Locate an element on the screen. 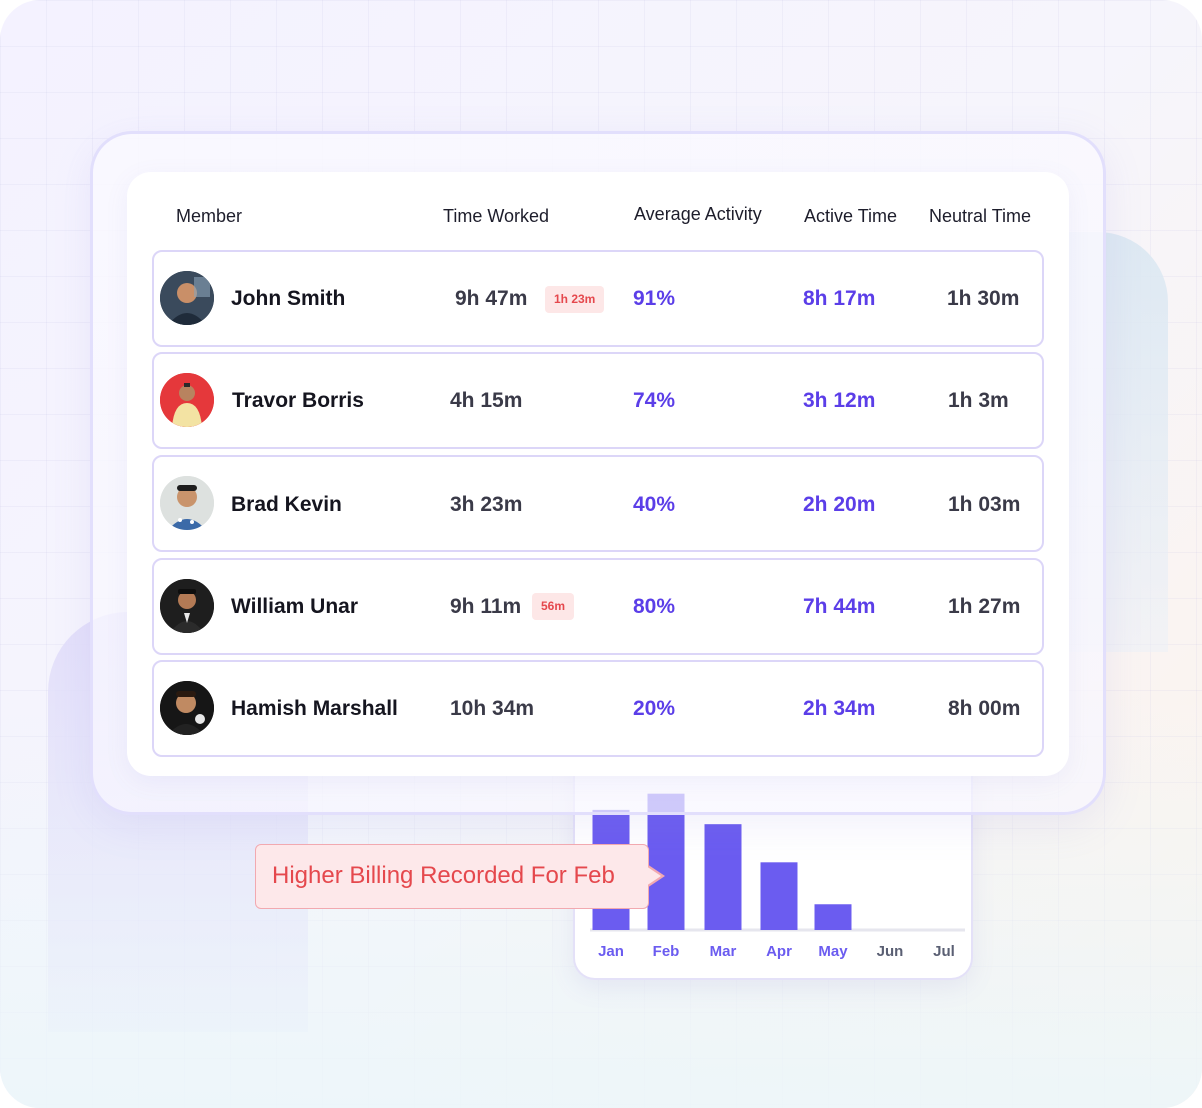 This screenshot has width=1202, height=1108. chart-bar-may is located at coordinates (833, 917).